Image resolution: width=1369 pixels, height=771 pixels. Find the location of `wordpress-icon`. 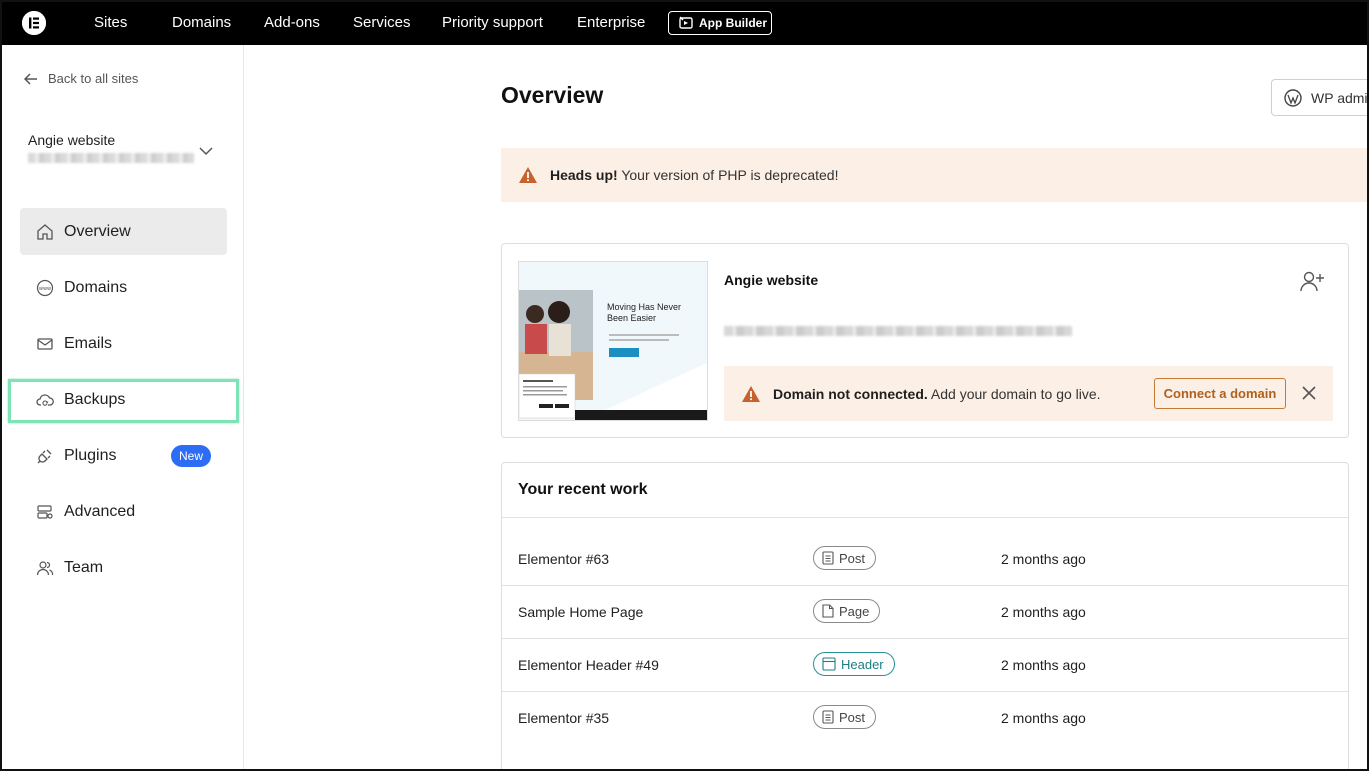

wordpress-icon is located at coordinates (1293, 97).